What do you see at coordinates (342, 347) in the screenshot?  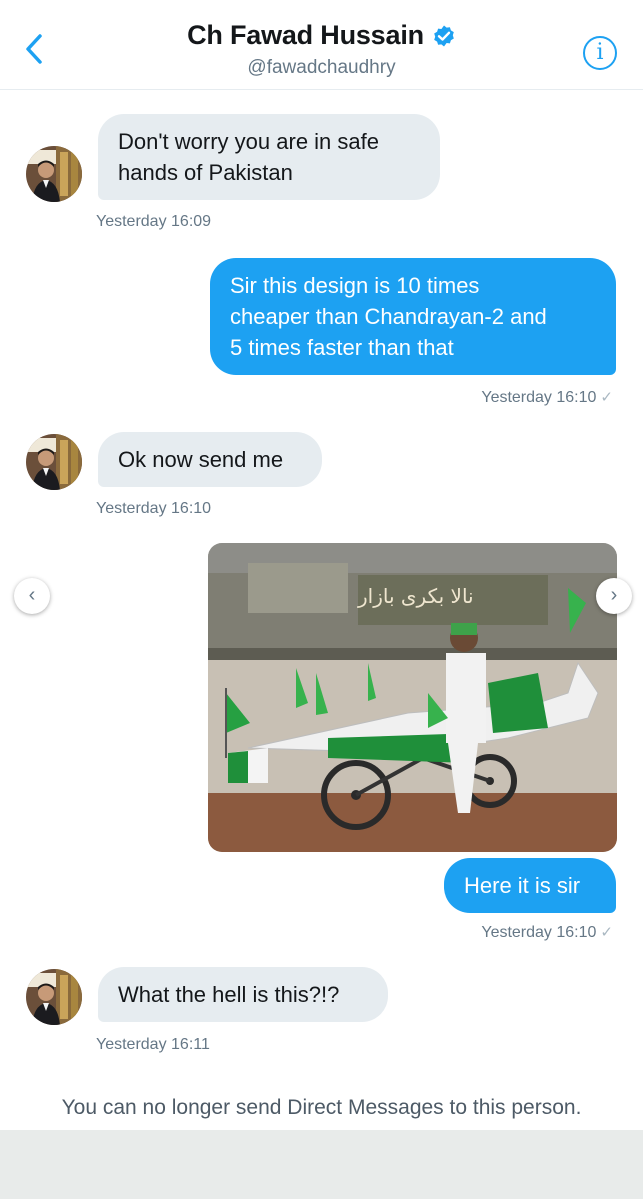 I see `message-text-line: 5 times faster than that` at bounding box center [342, 347].